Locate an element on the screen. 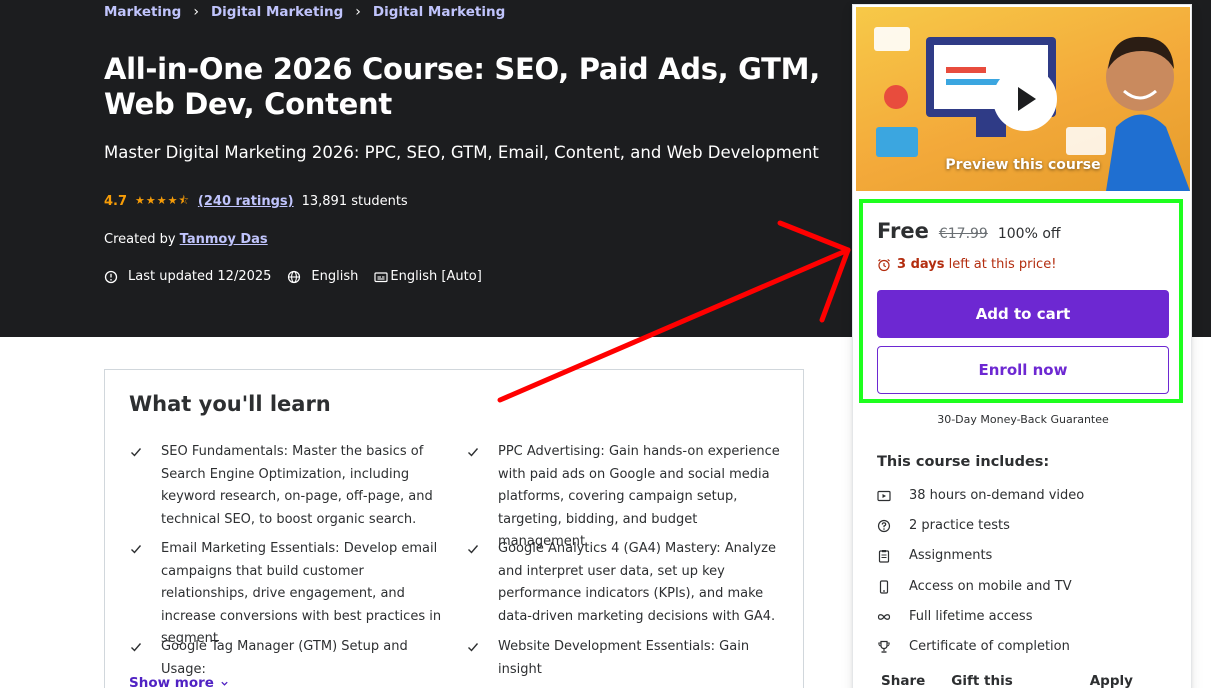  globe-icon is located at coordinates (294, 276).